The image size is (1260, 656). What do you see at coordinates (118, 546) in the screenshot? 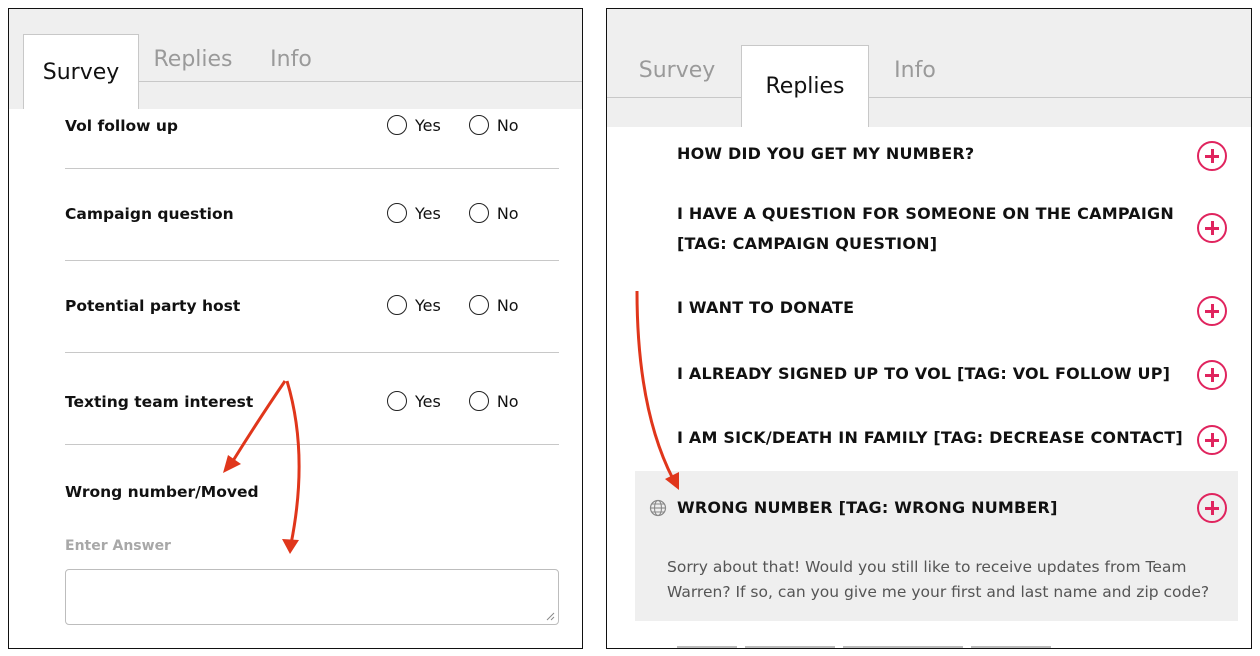
I see `answer-placeholder-label: Enter Answer` at bounding box center [118, 546].